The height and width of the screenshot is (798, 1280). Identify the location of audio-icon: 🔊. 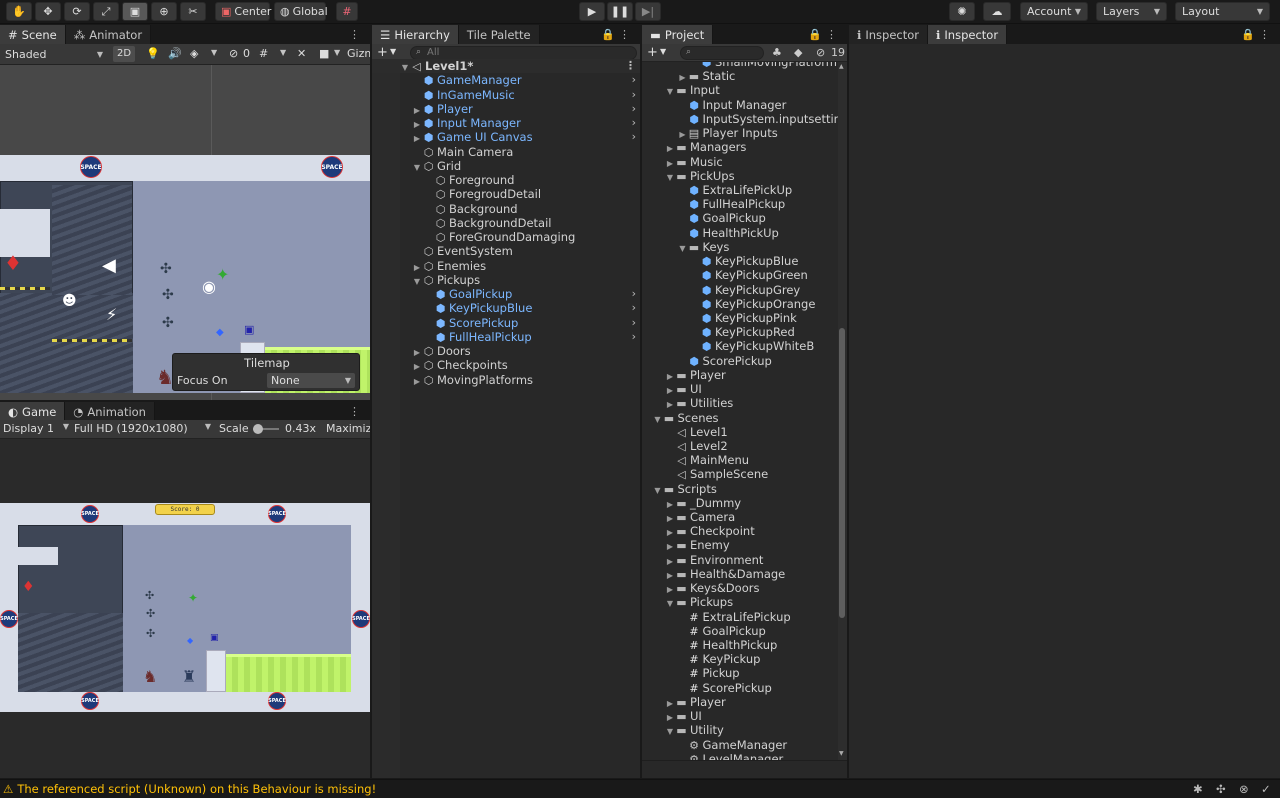
(175, 53).